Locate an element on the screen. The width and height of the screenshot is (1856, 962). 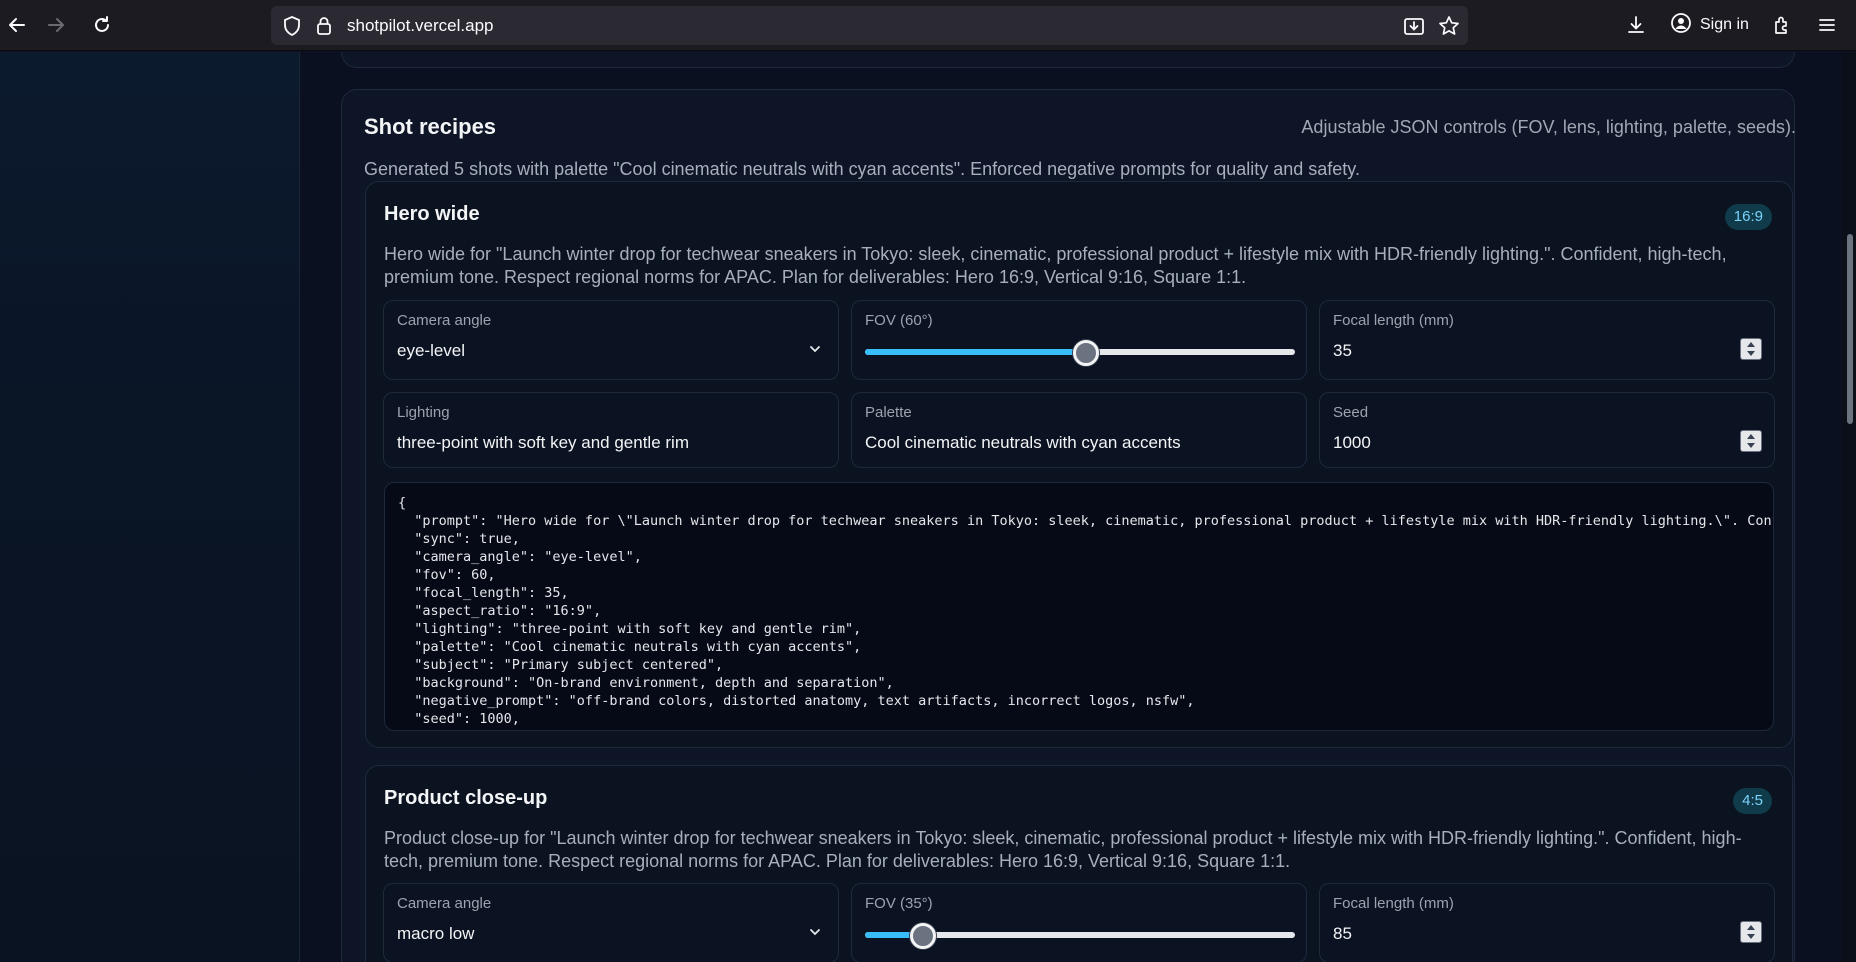
panel-title: Shot recipes is located at coordinates (430, 126).